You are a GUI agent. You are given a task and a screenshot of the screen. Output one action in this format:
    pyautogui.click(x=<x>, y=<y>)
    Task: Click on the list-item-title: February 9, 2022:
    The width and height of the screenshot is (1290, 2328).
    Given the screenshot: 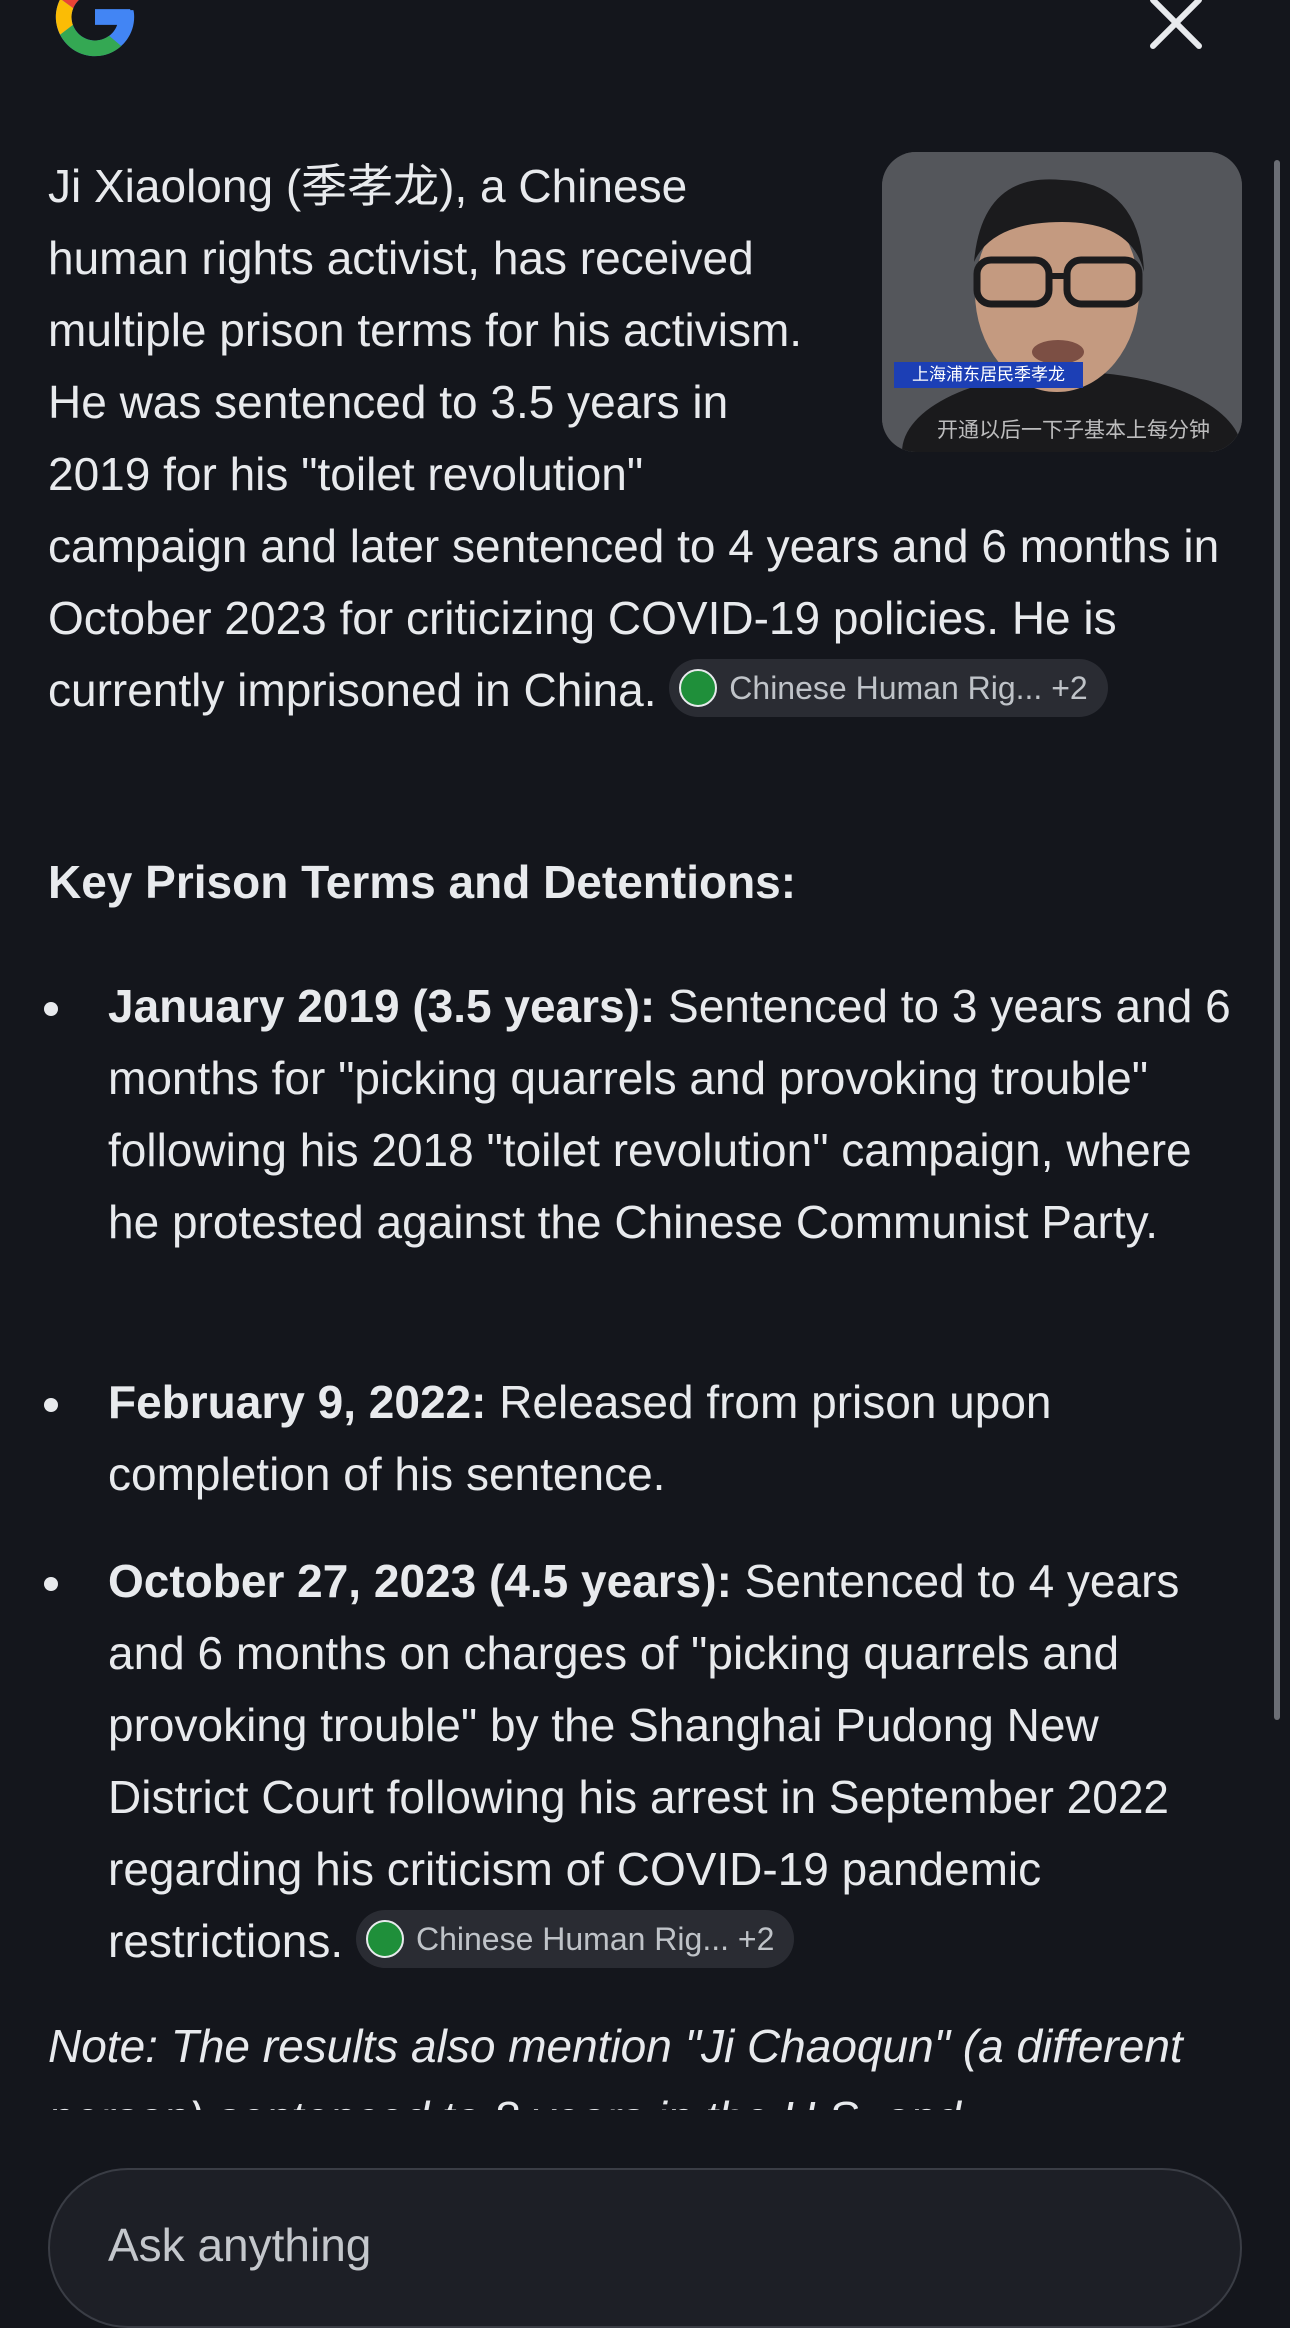 What is the action you would take?
    pyautogui.click(x=297, y=1402)
    